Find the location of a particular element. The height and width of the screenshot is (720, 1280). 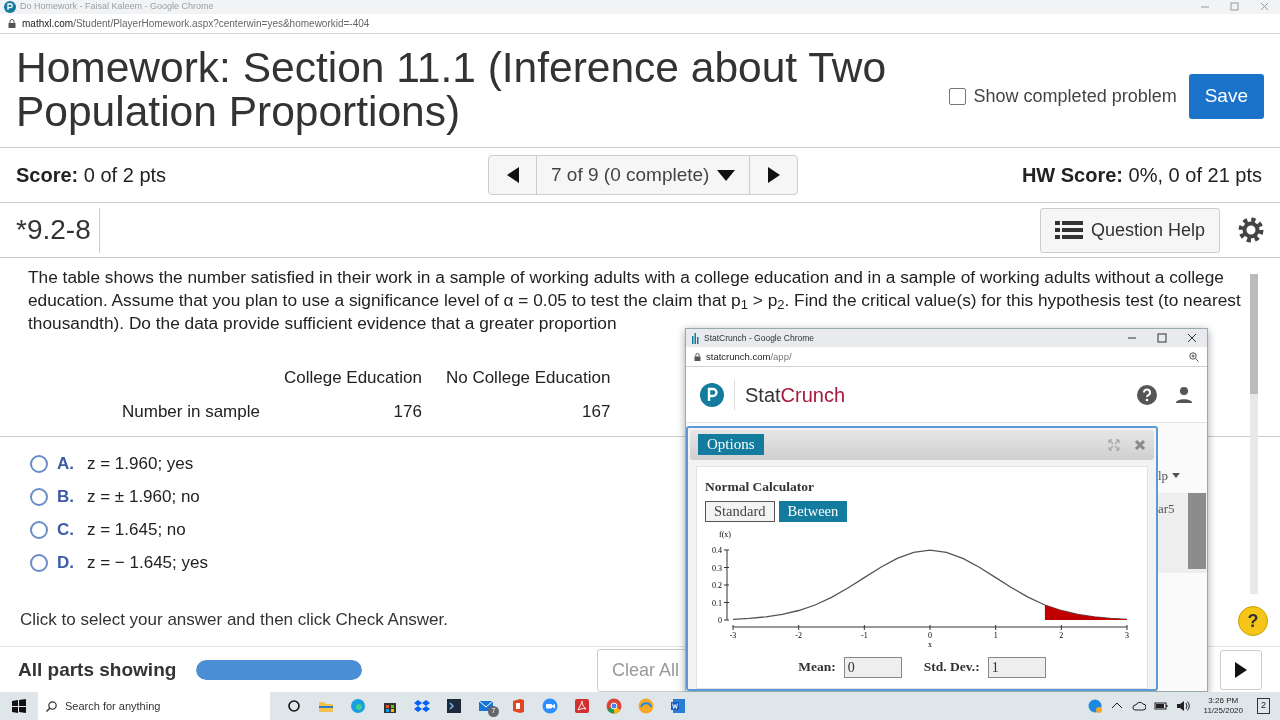

field-label: Std. Dev.: is located at coordinates (951, 667).